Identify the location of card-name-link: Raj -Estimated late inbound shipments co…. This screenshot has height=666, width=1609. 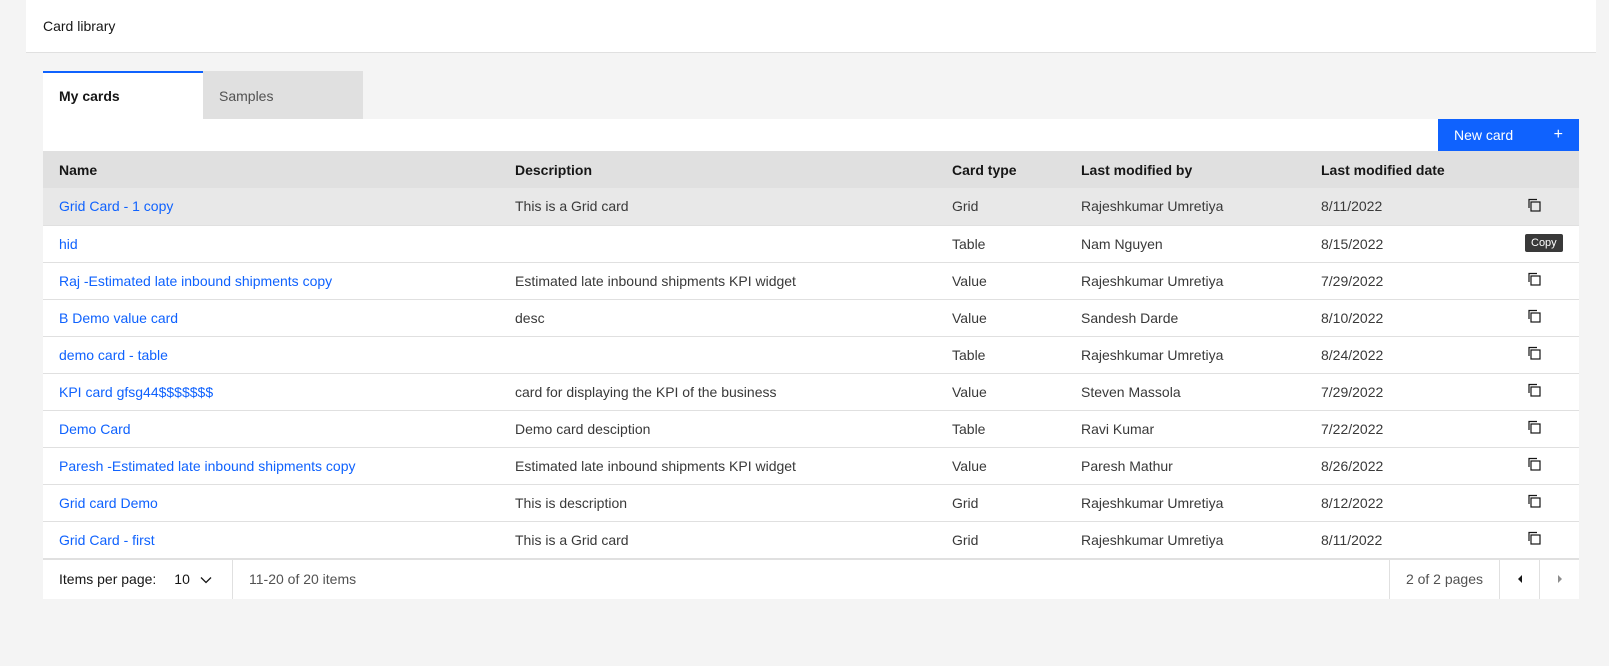
(195, 281).